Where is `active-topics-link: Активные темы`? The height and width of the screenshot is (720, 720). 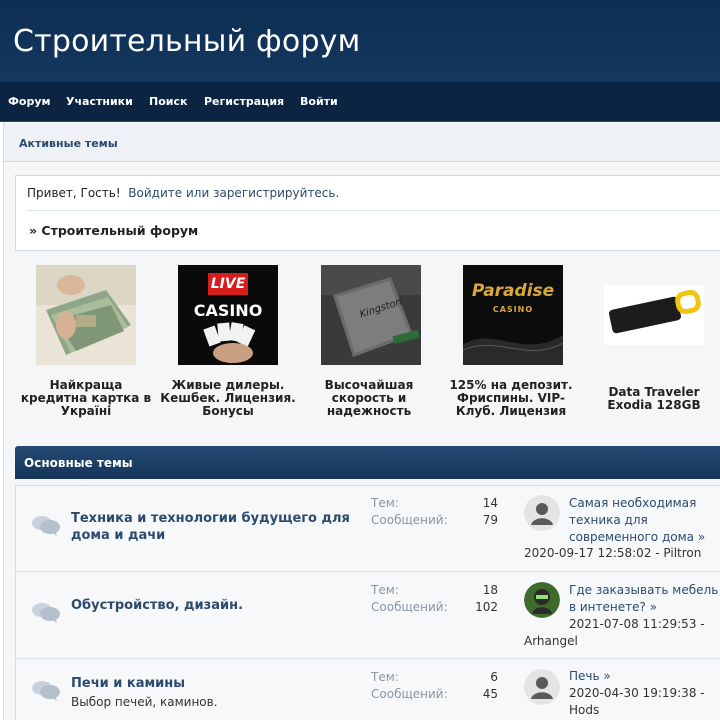
active-topics-link: Активные темы is located at coordinates (68, 143).